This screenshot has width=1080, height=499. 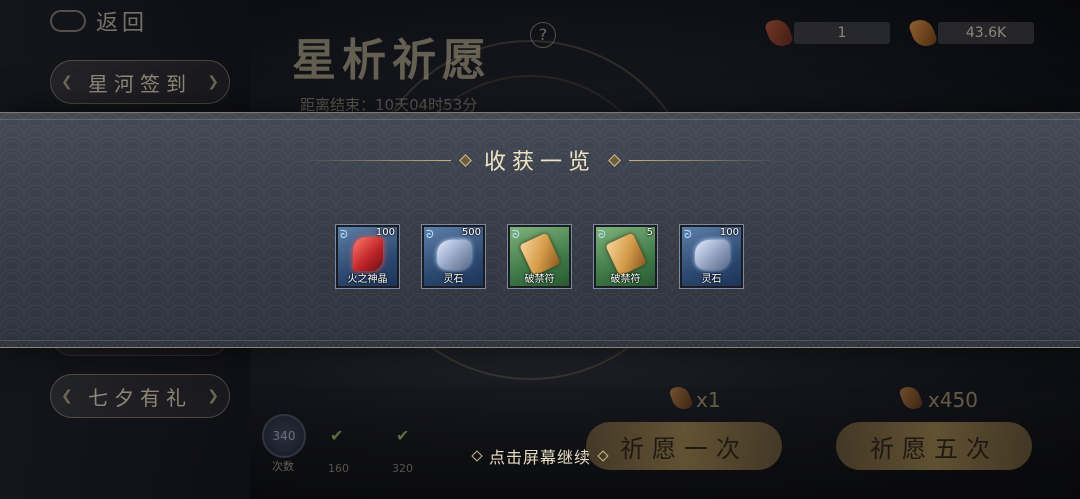 What do you see at coordinates (543, 35) in the screenshot?
I see `help-icon: ?` at bounding box center [543, 35].